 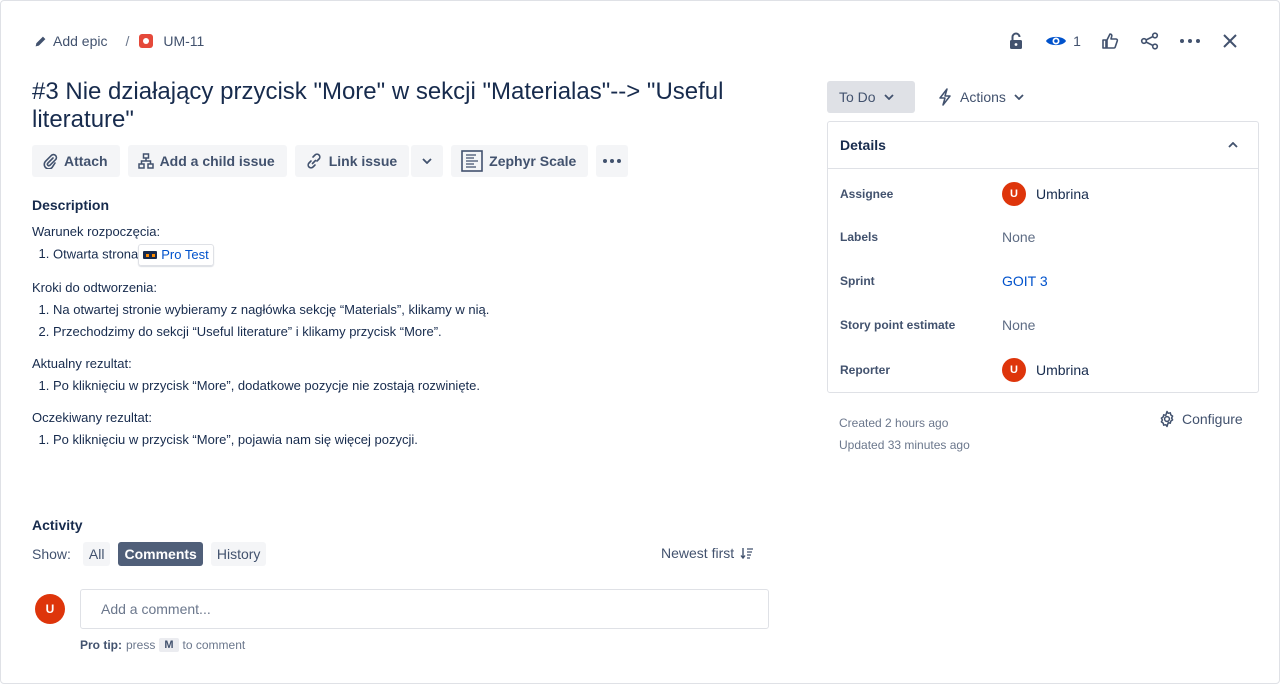 I want to click on zephyr-label: Zephyr Scale, so click(x=533, y=161).